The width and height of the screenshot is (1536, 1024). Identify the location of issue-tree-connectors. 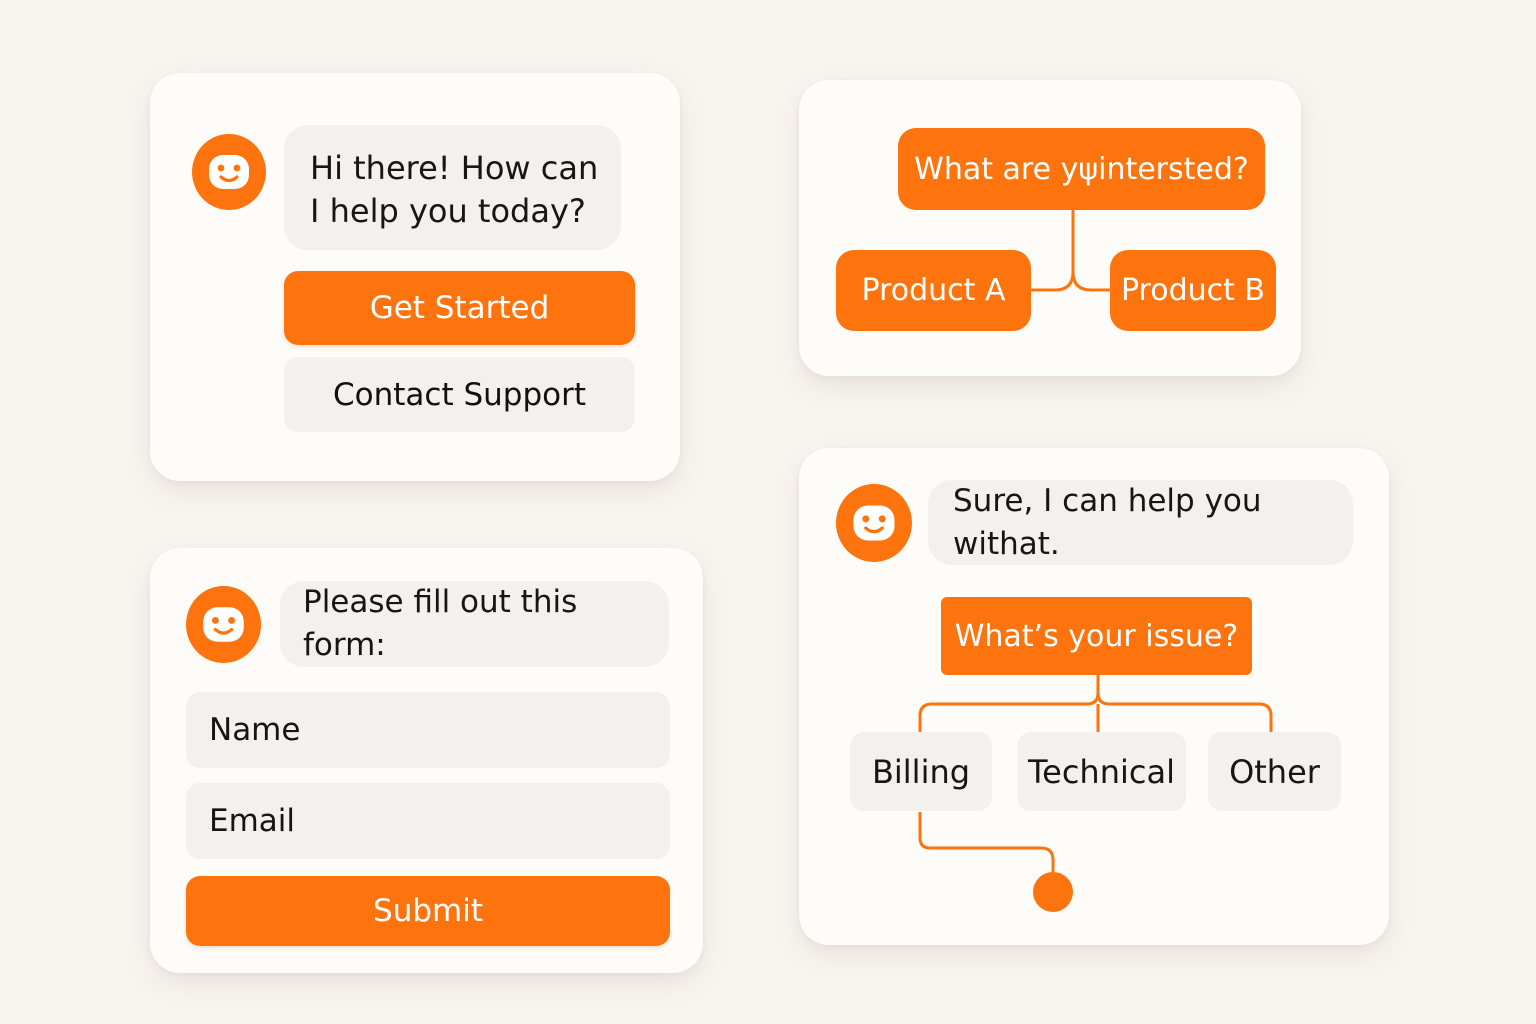
(1095, 793).